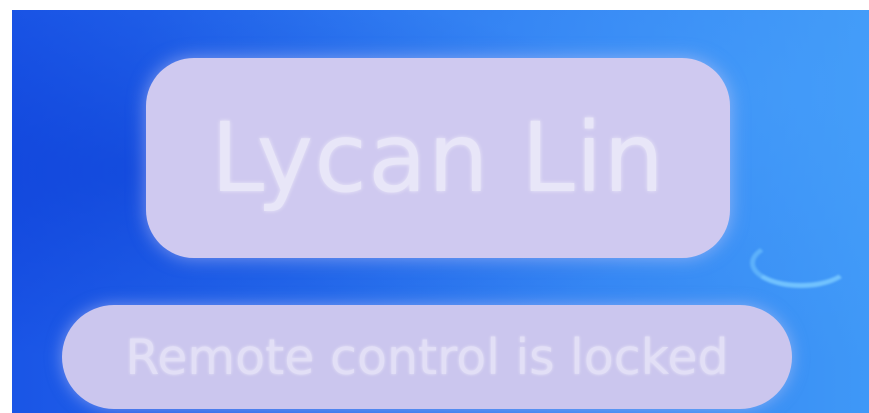  What do you see at coordinates (801, 263) in the screenshot?
I see `loading-spinner-icon` at bounding box center [801, 263].